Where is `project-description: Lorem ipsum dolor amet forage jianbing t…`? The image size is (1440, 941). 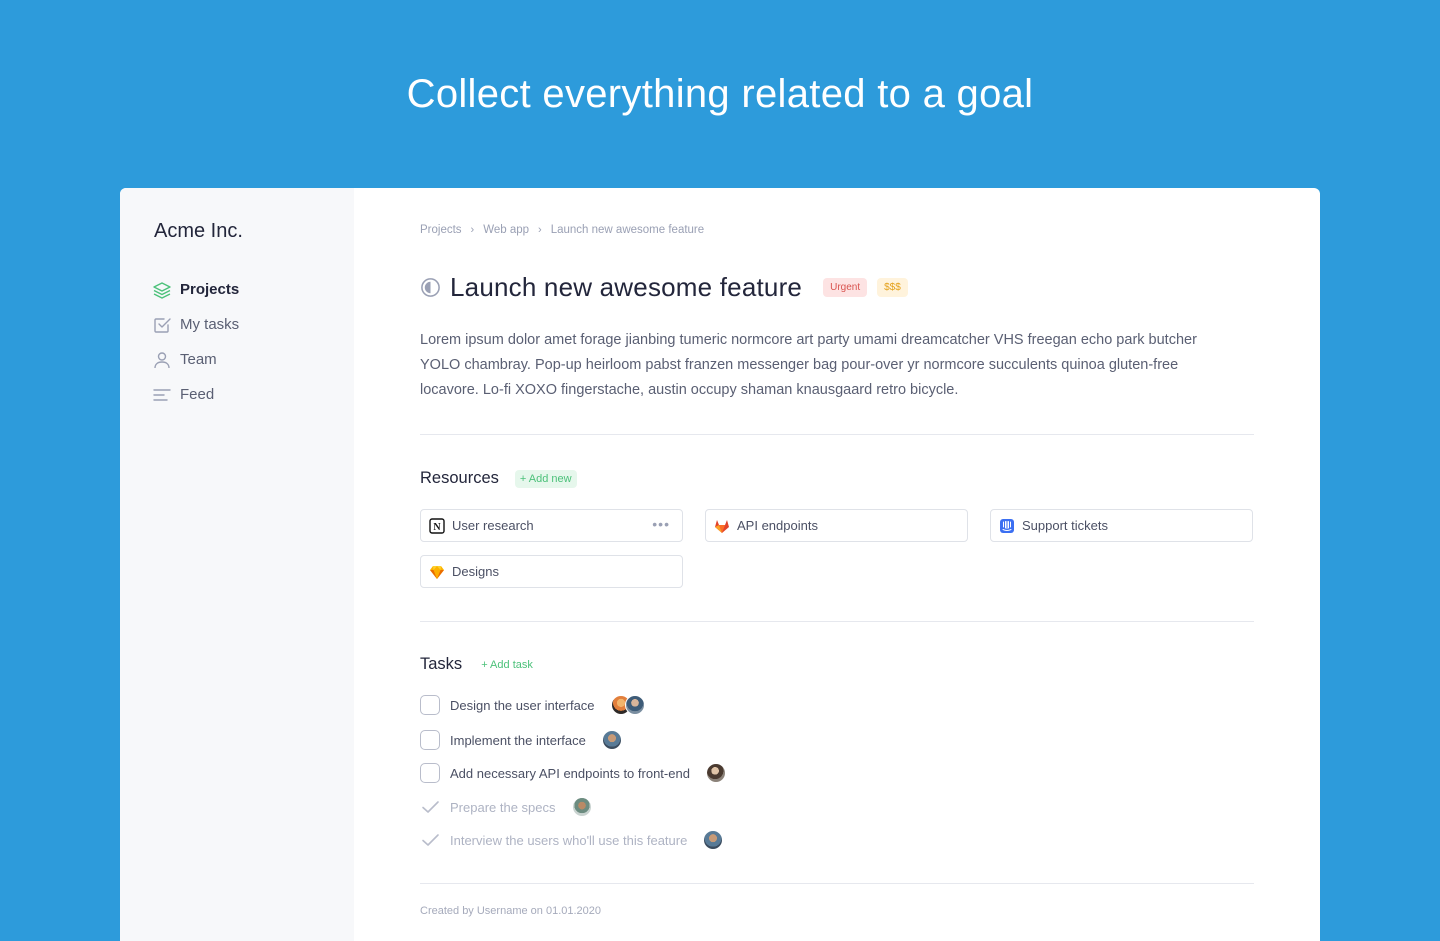 project-description: Lorem ipsum dolor amet forage jianbing t… is located at coordinates (808, 365).